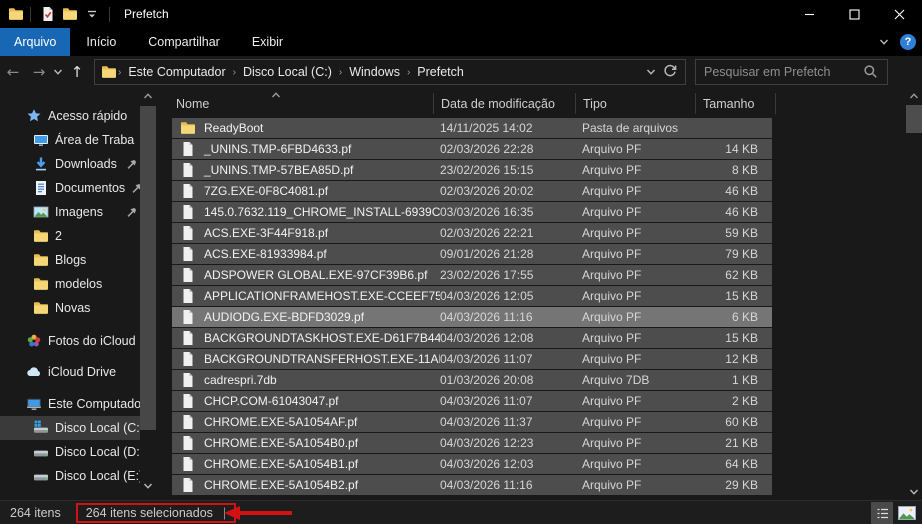 This screenshot has height=524, width=922. What do you see at coordinates (184, 42) in the screenshot?
I see `tab-compartilhar: Compartilhar` at bounding box center [184, 42].